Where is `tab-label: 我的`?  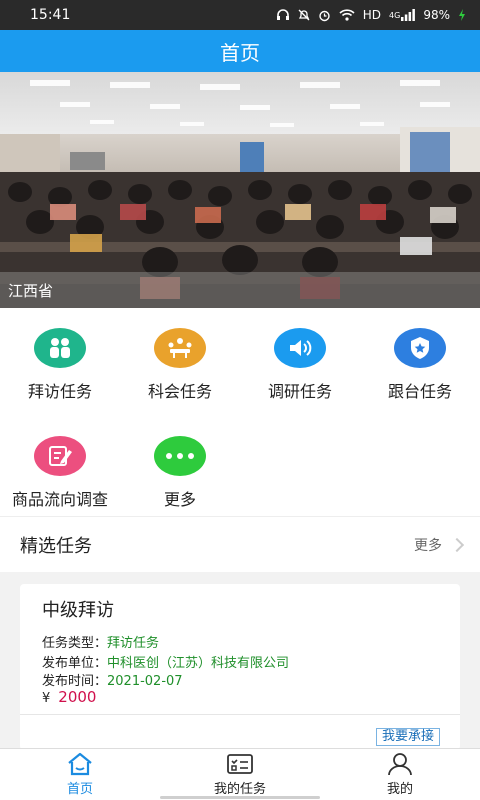 tab-label: 我的 is located at coordinates (399, 789).